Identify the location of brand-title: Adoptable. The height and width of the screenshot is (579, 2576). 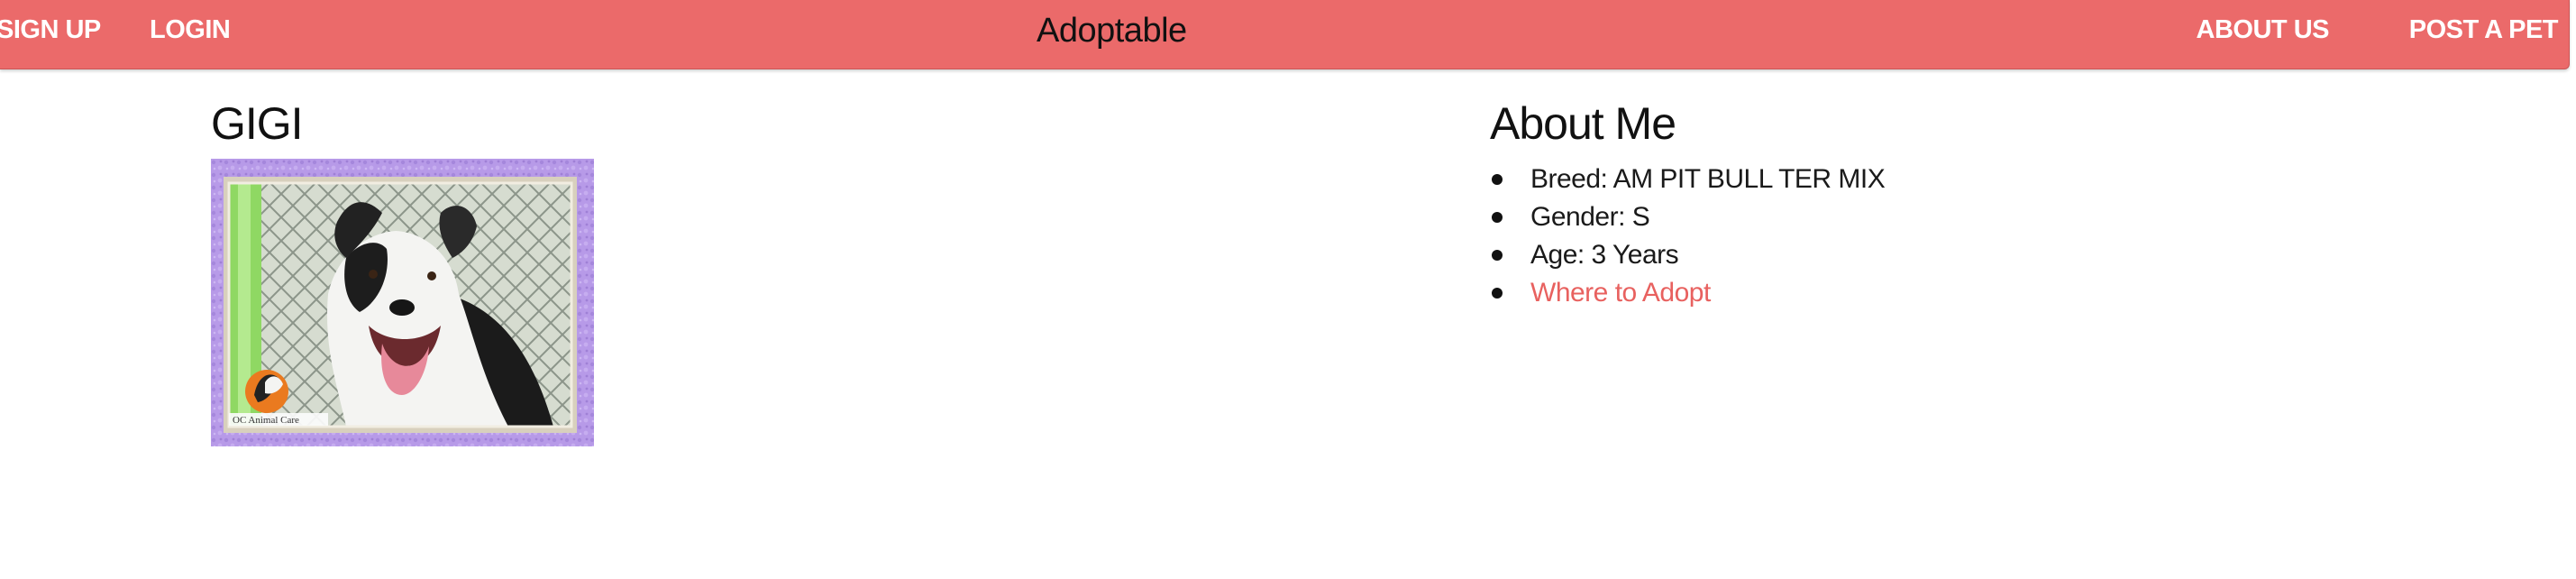
(1112, 30).